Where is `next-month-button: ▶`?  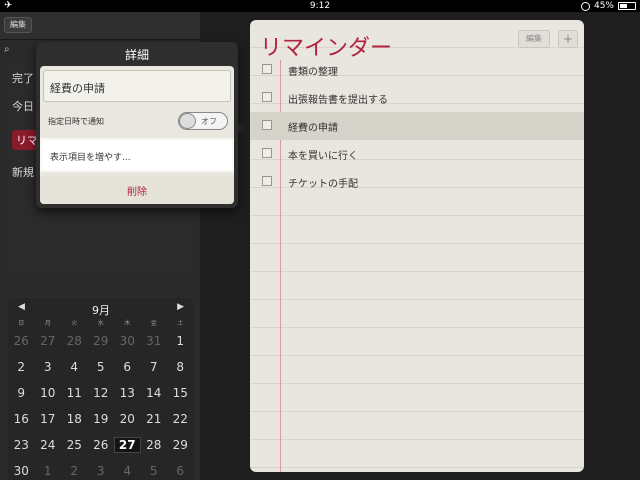
next-month-button: ▶ is located at coordinates (180, 307).